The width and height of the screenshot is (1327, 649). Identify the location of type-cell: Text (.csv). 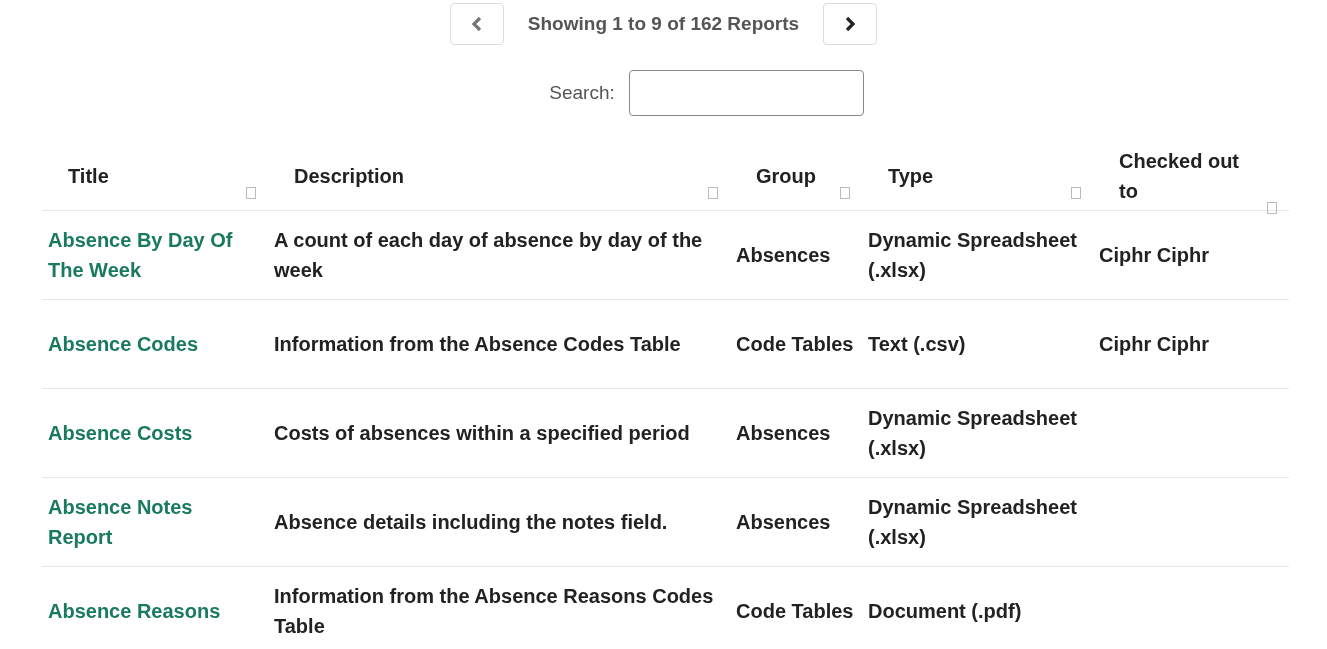
(917, 344).